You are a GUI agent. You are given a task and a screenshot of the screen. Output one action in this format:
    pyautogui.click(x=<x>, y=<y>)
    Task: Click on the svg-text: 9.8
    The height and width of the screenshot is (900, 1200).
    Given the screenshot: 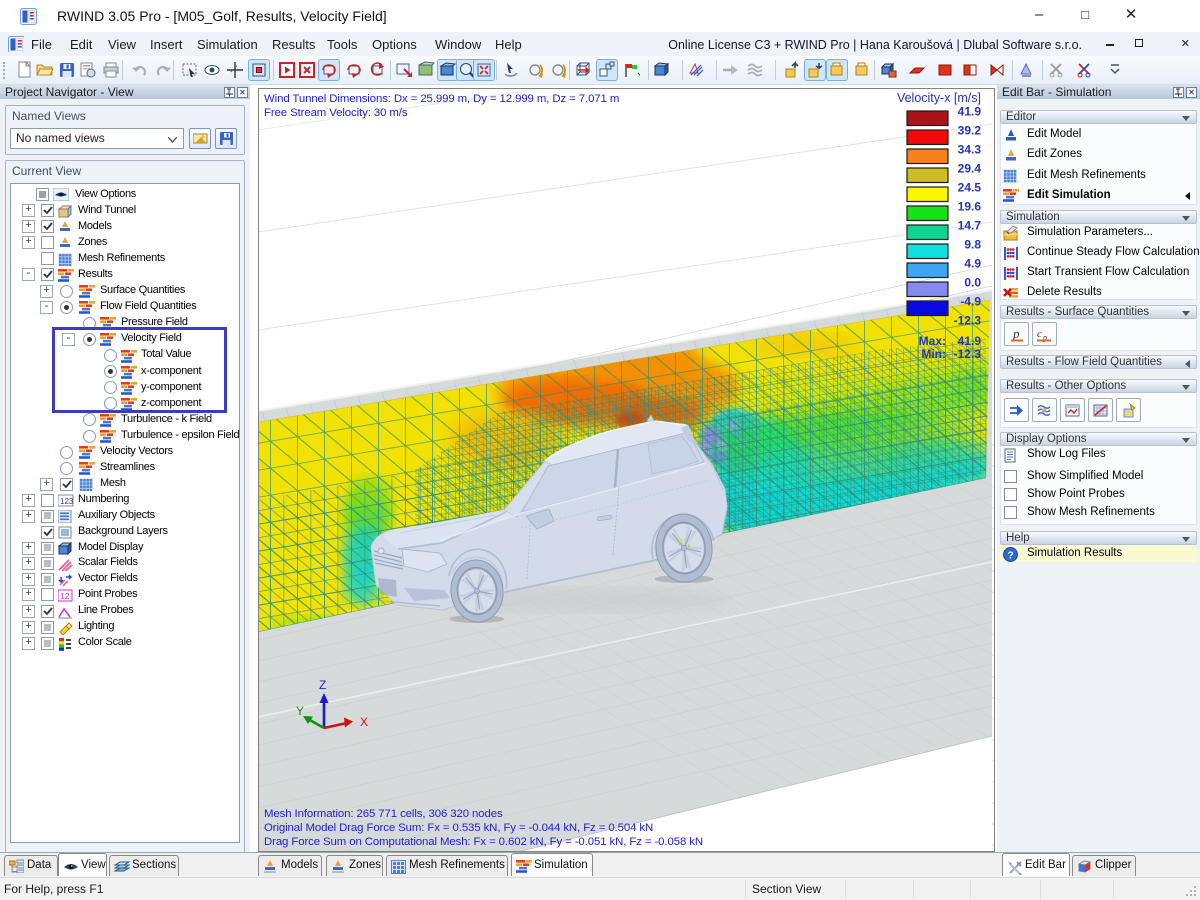 What is the action you would take?
    pyautogui.click(x=972, y=245)
    